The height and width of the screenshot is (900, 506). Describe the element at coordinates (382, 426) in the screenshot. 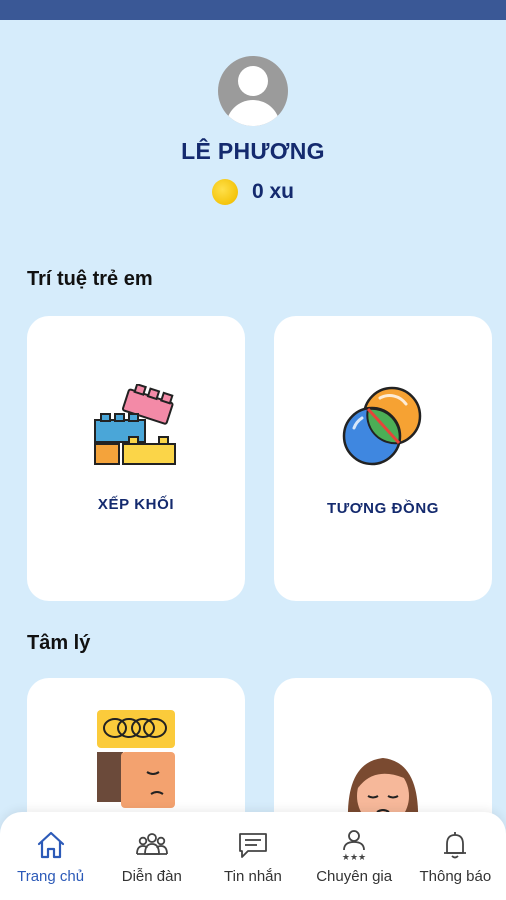

I see `overlap-circles-icon` at that location.